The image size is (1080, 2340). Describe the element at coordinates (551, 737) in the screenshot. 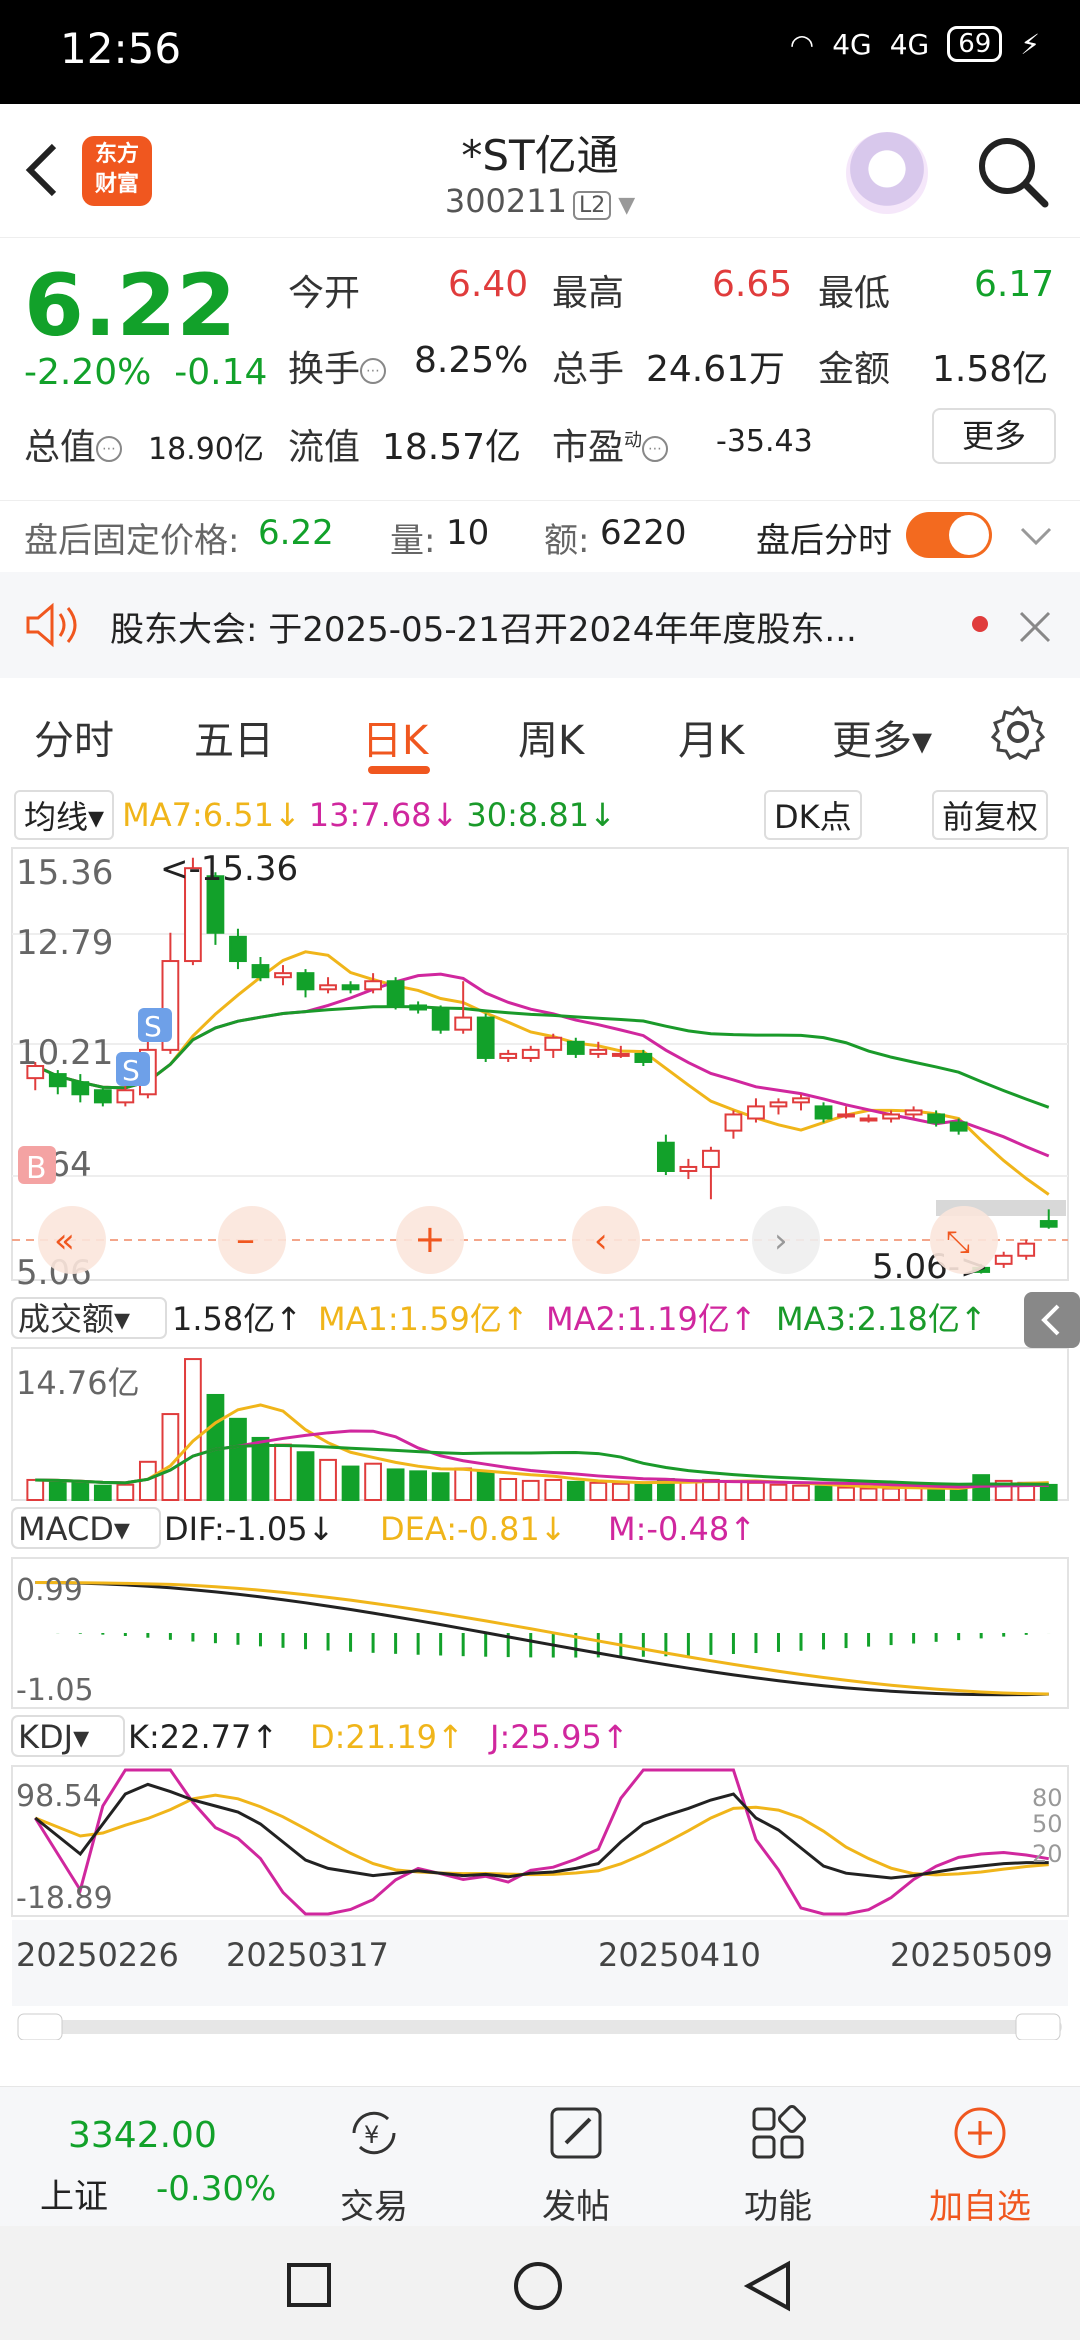

I see `tab-weekly: 周K` at that location.